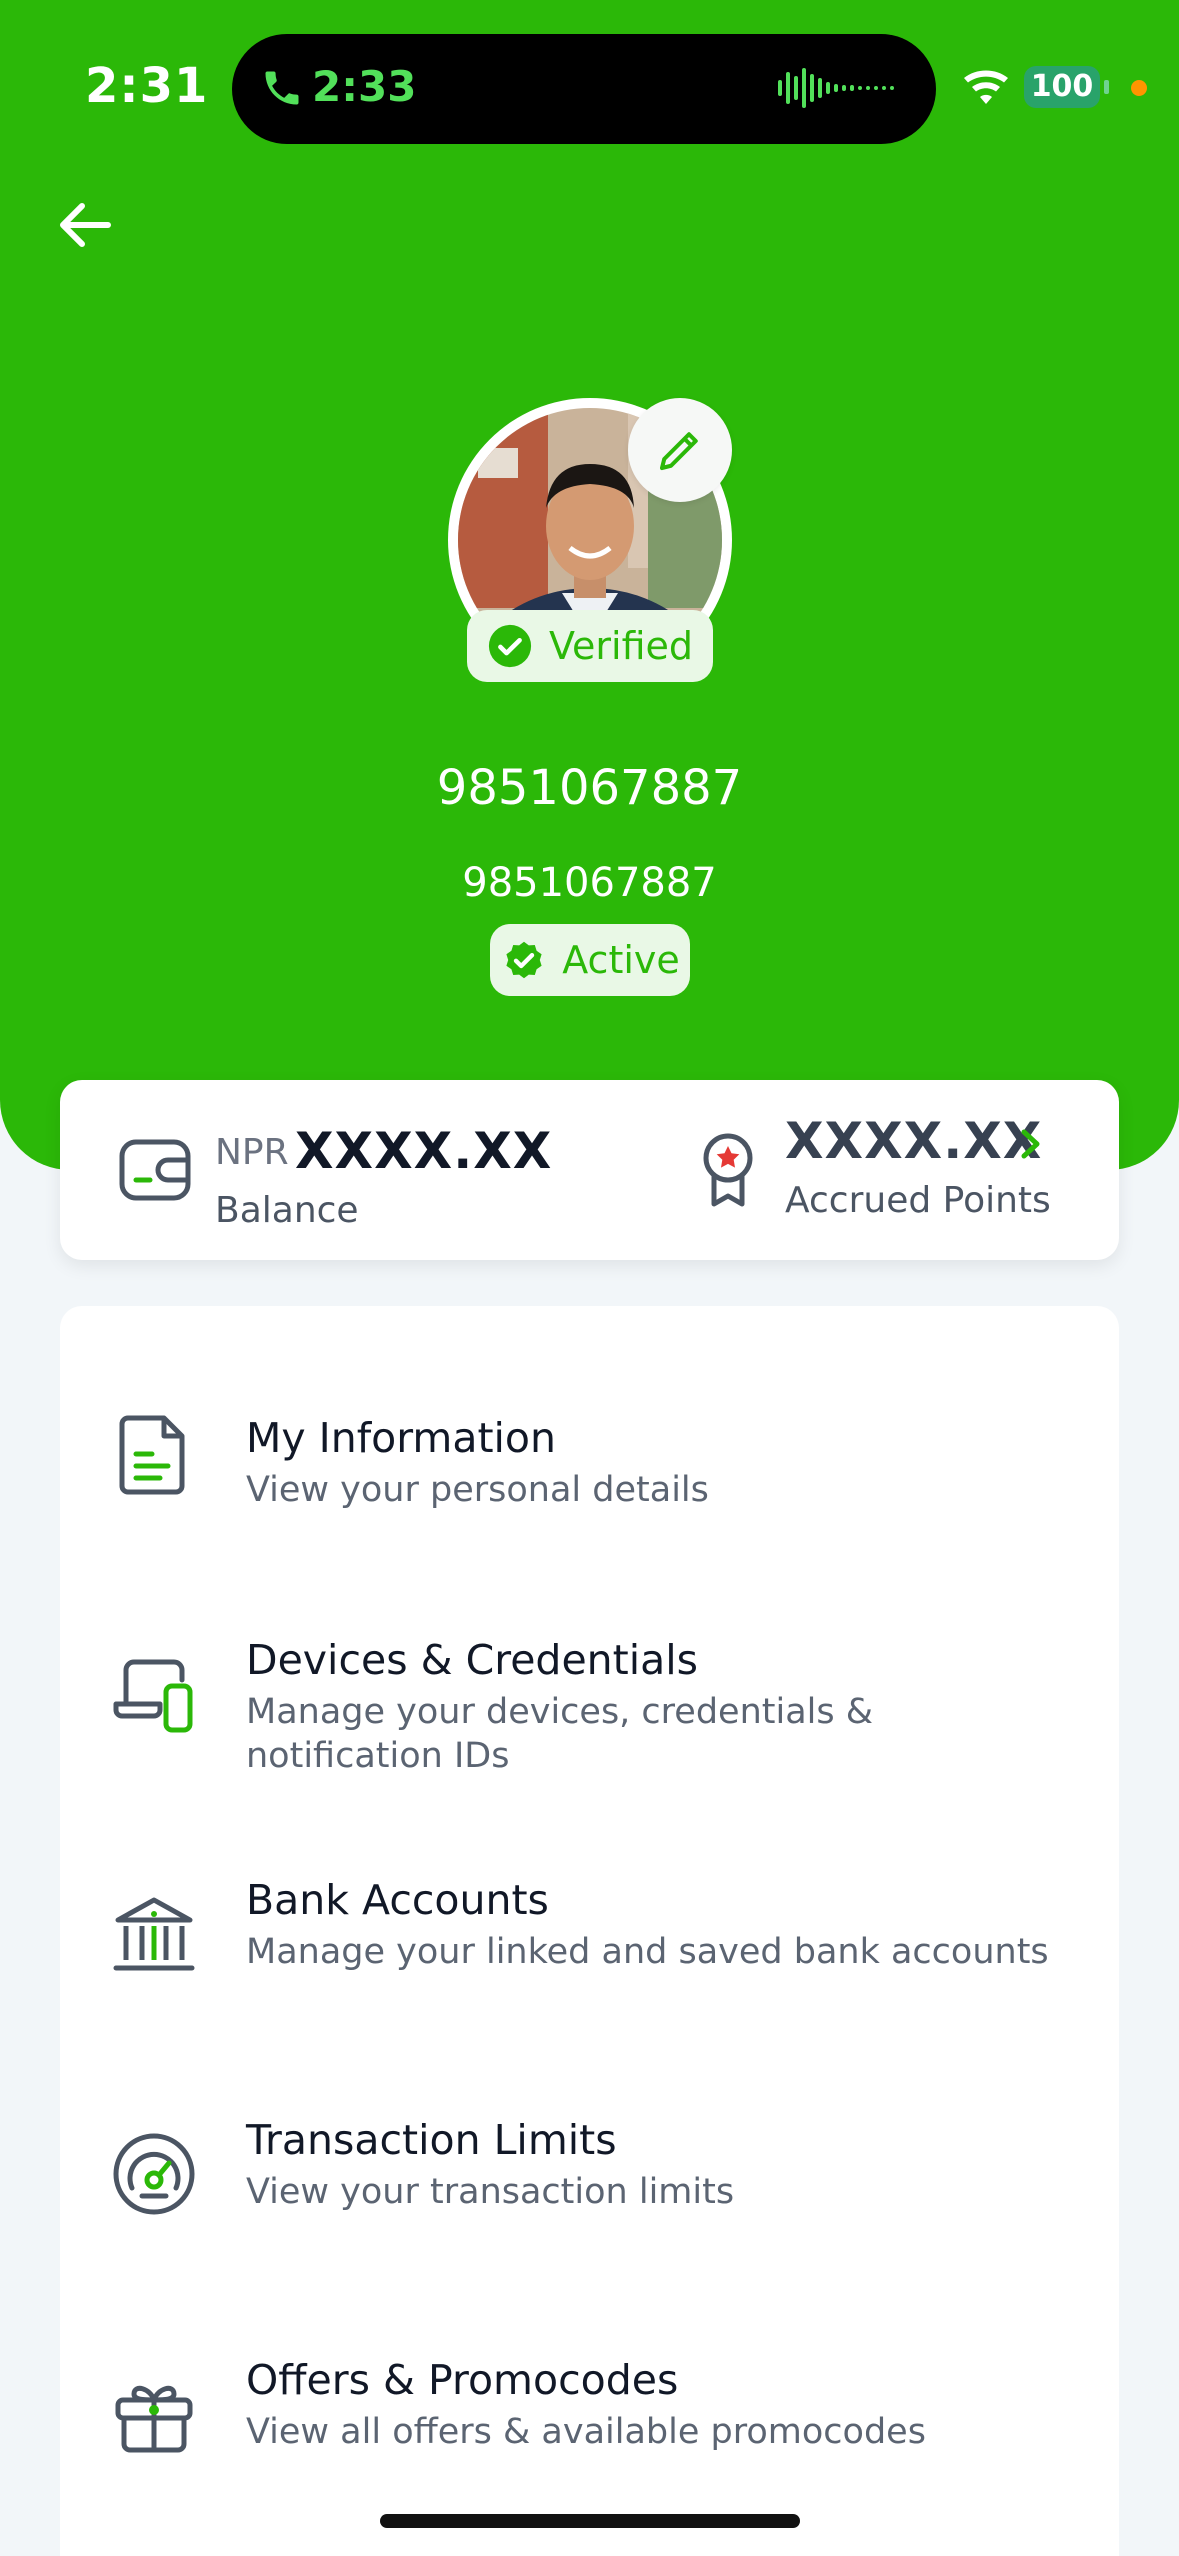  I want to click on status-label: Active, so click(621, 960).